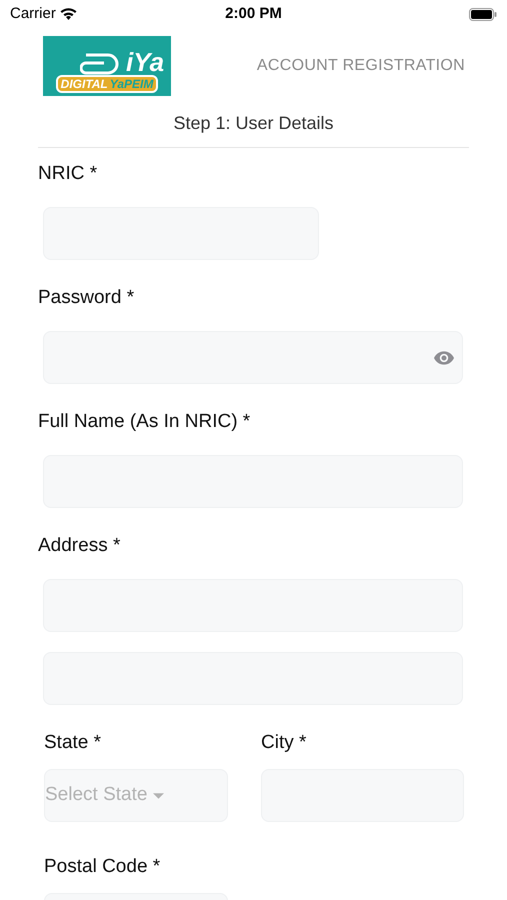  What do you see at coordinates (253, 357) in the screenshot?
I see `password-field` at bounding box center [253, 357].